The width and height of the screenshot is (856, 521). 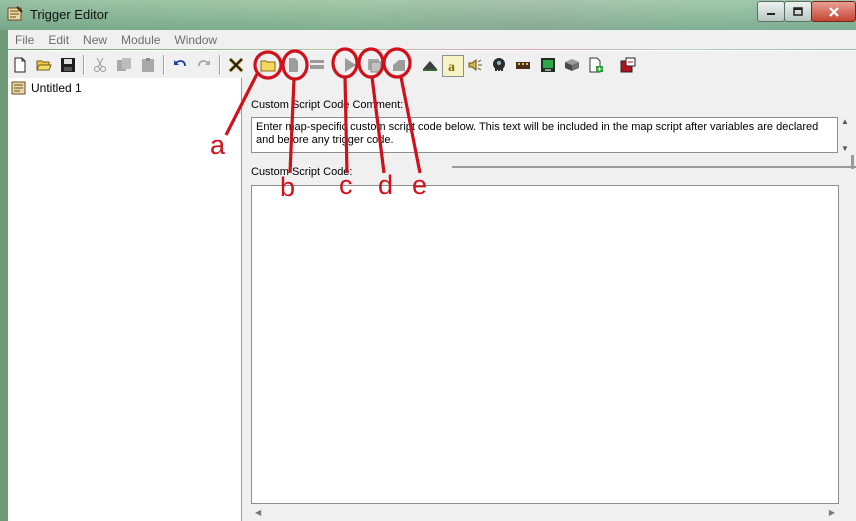 I want to click on test-map-icon, so click(x=628, y=65).